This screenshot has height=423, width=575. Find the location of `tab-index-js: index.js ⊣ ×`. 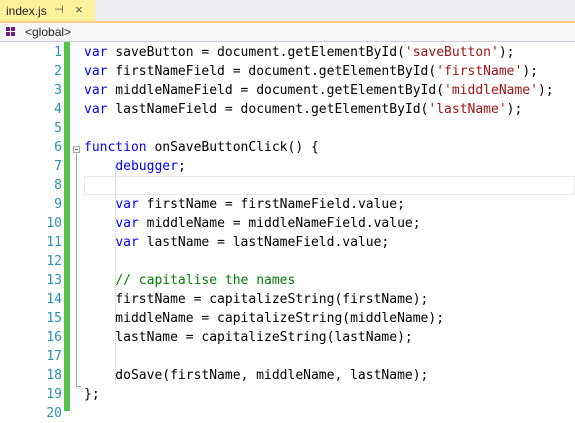

tab-index-js: index.js ⊣ × is located at coordinates (47, 10).